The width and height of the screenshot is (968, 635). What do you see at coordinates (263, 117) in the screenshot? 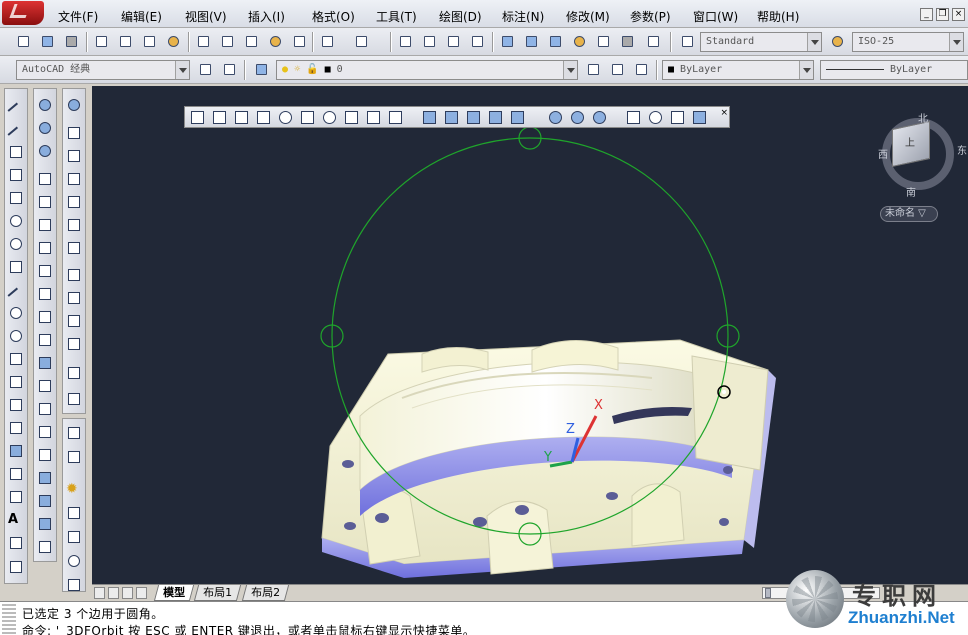
I see `cone-icon` at bounding box center [263, 117].